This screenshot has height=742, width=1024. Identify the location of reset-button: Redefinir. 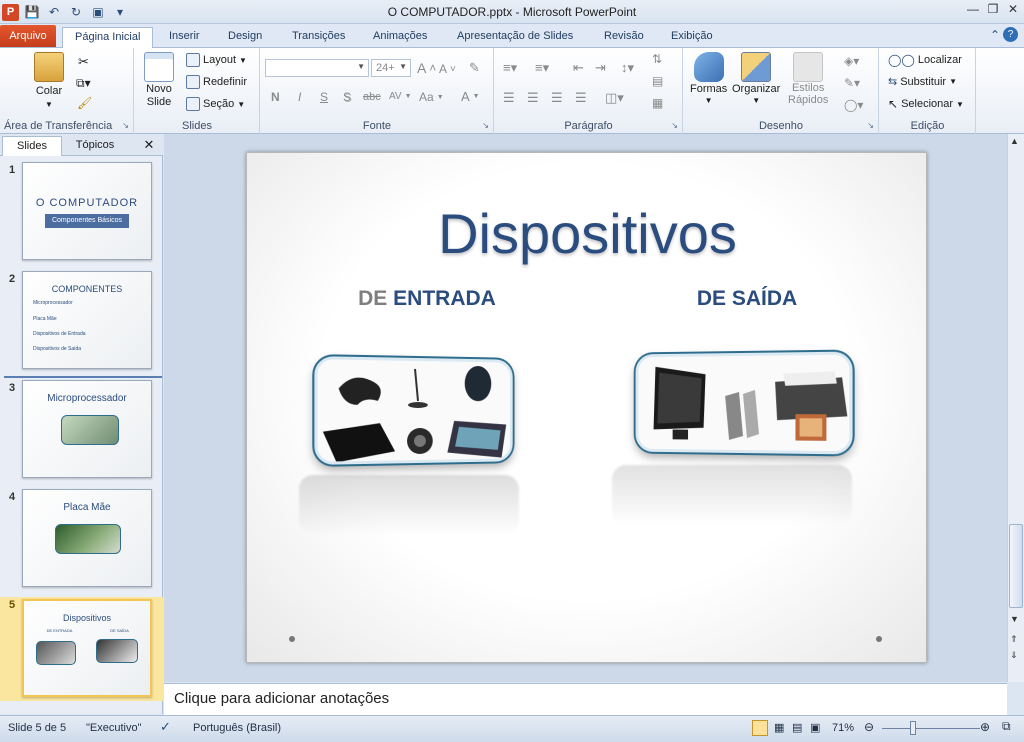
(216, 82).